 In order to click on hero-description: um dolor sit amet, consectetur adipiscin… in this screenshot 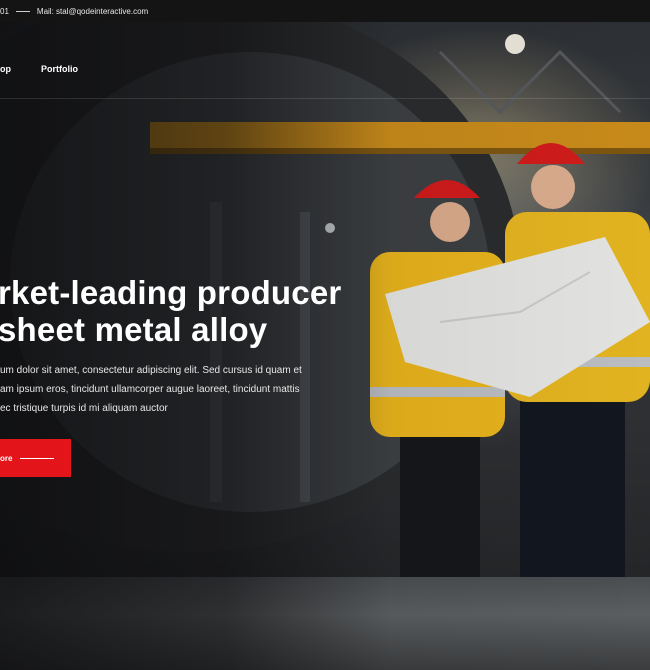, I will do `click(180, 389)`.